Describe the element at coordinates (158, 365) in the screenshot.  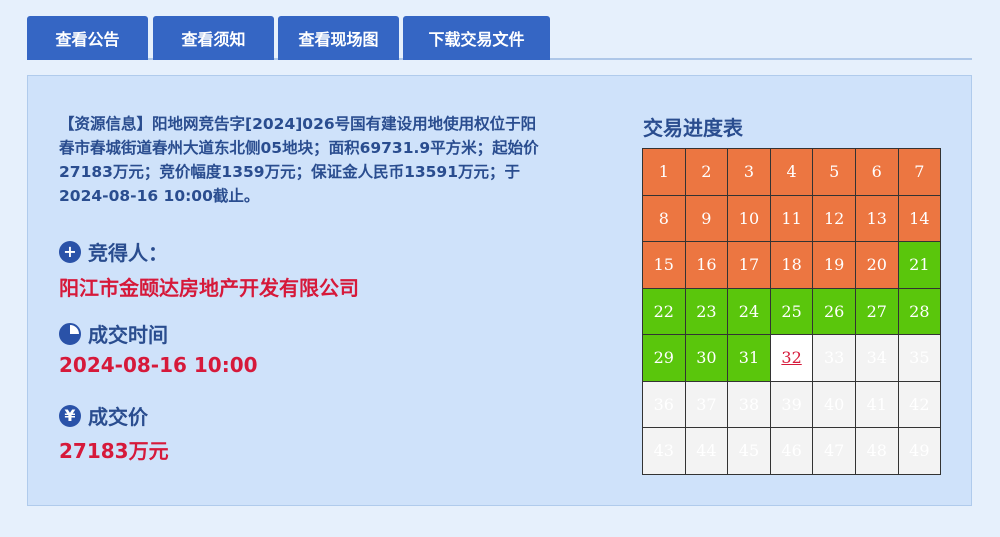
I see `deal-time-value: 2024-08-16 10:00` at that location.